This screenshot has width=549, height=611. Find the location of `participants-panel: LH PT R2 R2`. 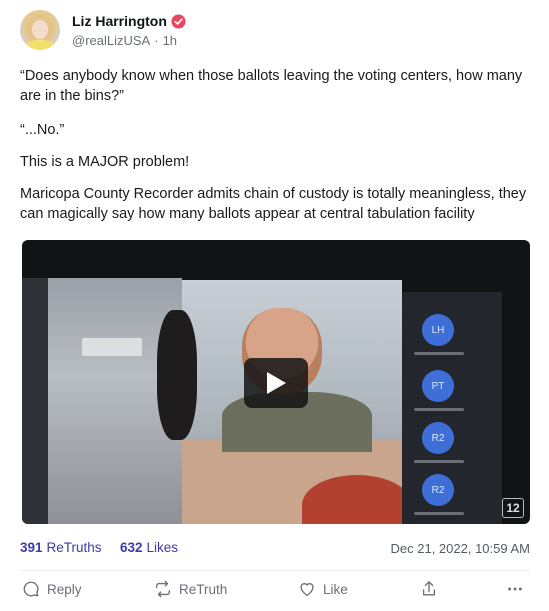

participants-panel: LH PT R2 R2 is located at coordinates (452, 408).